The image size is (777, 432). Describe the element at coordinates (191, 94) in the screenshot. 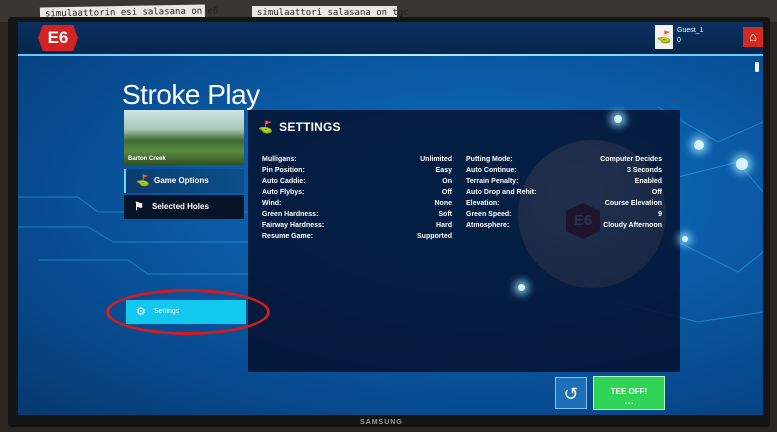

I see `page-title: Stroke Play` at that location.